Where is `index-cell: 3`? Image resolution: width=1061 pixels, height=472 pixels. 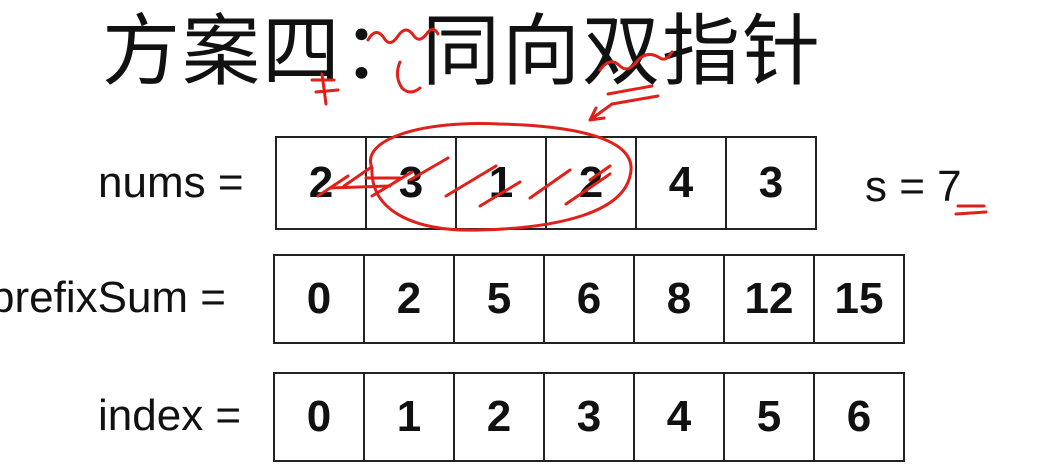
index-cell: 3 is located at coordinates (590, 417).